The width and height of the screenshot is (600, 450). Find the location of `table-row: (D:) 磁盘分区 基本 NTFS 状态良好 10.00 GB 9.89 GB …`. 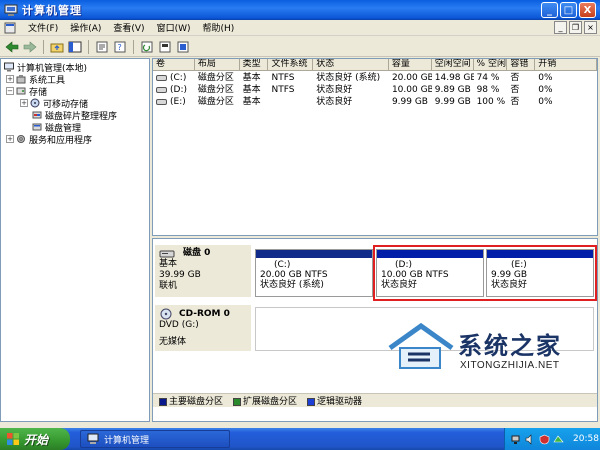

table-row: (D:) 磁盘分区 基本 NTFS 状态良好 10.00 GB 9.89 GB … is located at coordinates (375, 90).